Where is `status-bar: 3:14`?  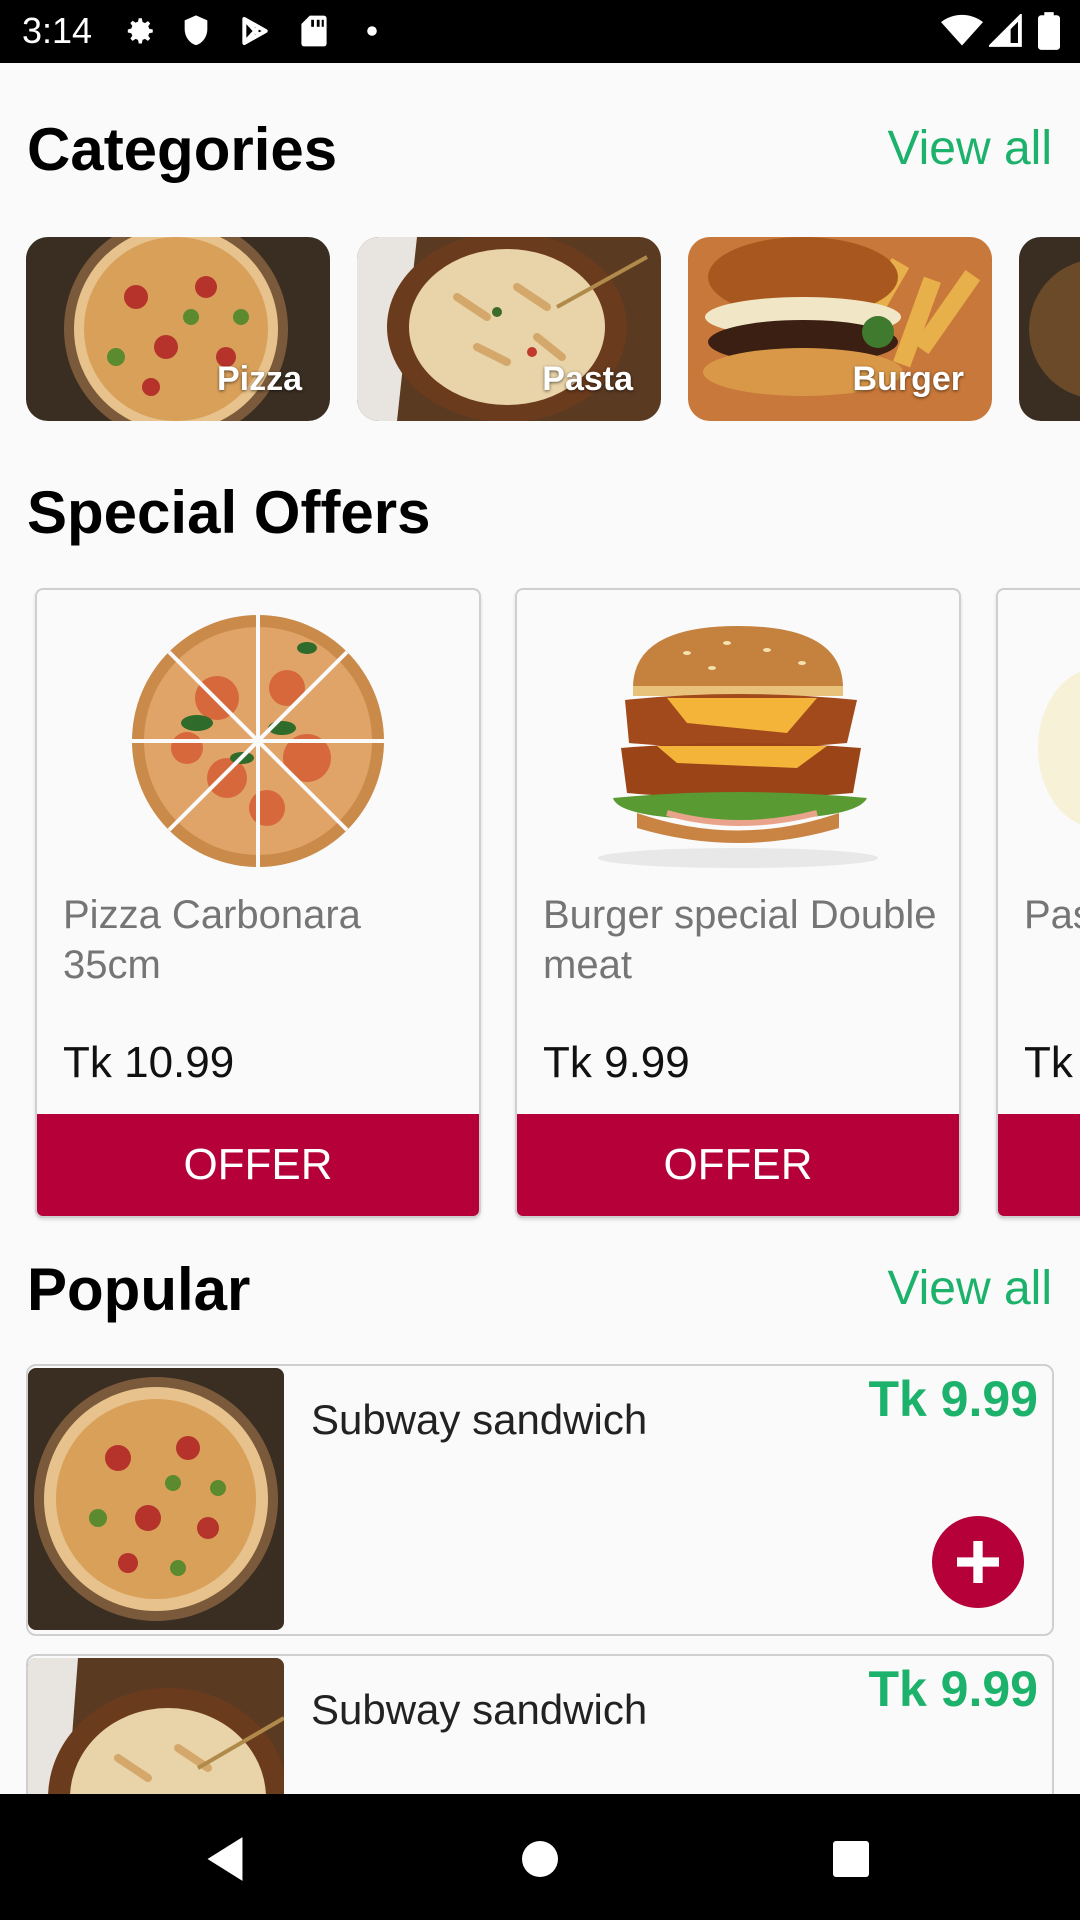 status-bar: 3:14 is located at coordinates (540, 31).